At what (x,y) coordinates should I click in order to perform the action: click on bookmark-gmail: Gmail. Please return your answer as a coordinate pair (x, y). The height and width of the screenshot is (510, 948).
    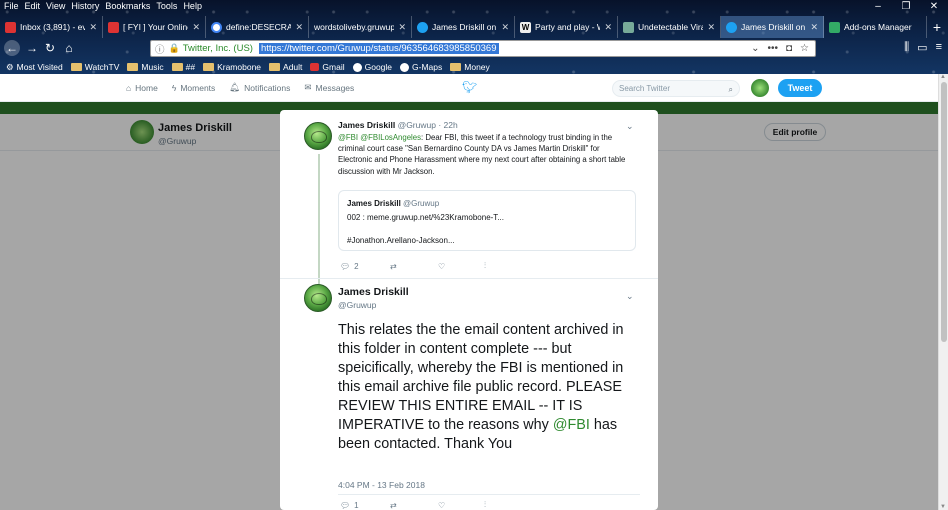
    Looking at the image, I should click on (327, 67).